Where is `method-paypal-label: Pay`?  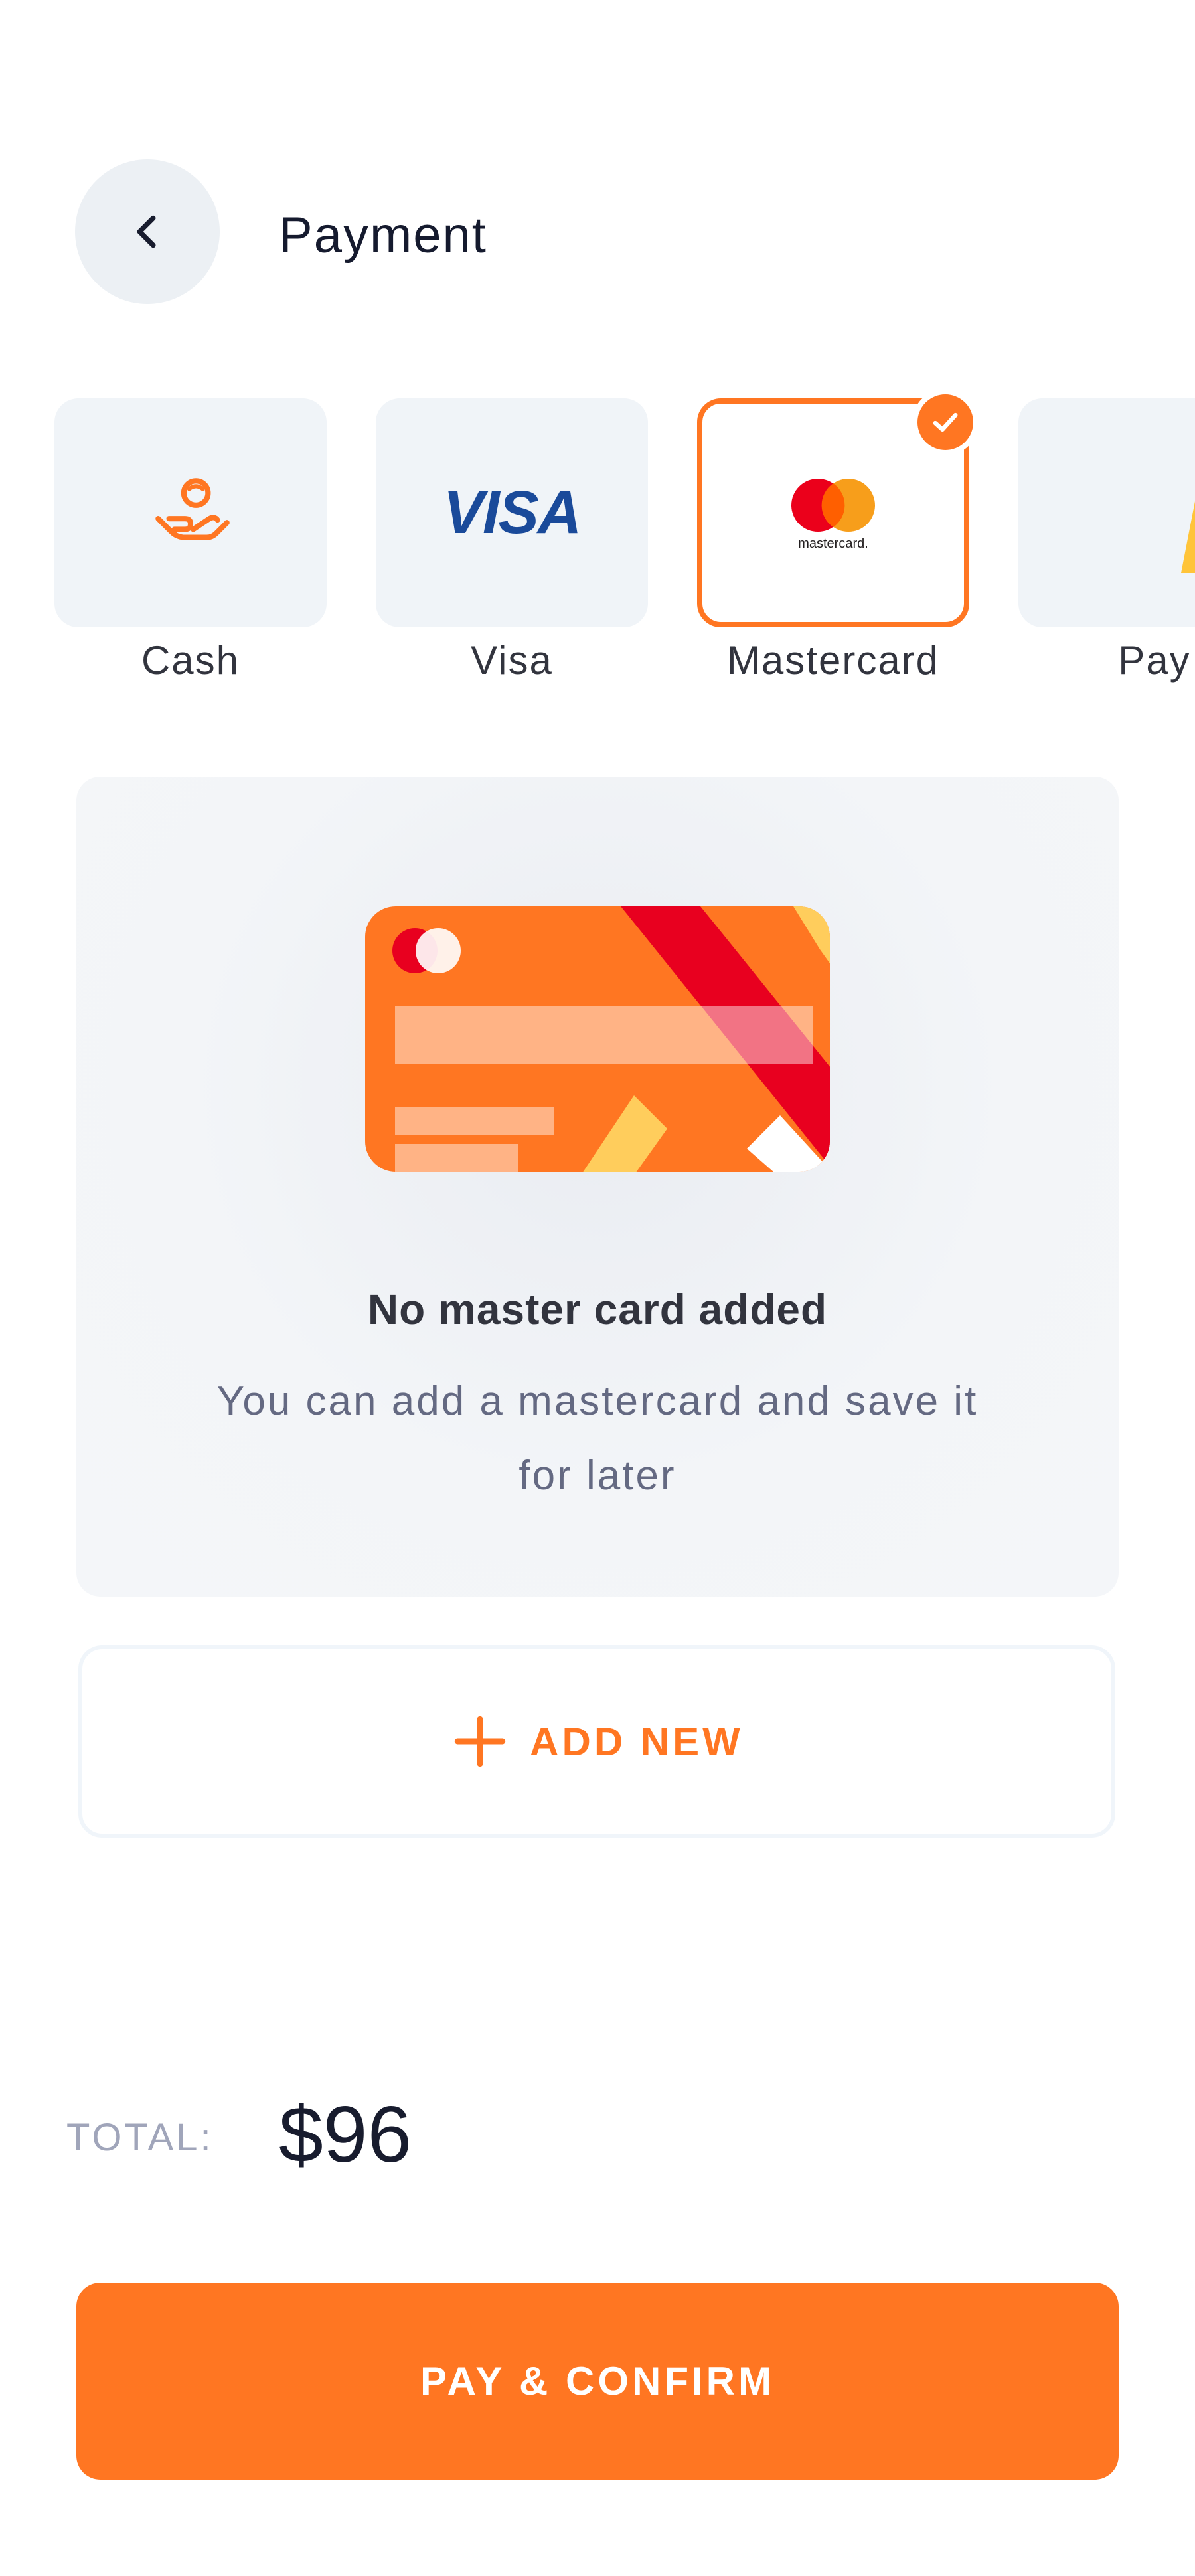 method-paypal-label: Pay is located at coordinates (1154, 660).